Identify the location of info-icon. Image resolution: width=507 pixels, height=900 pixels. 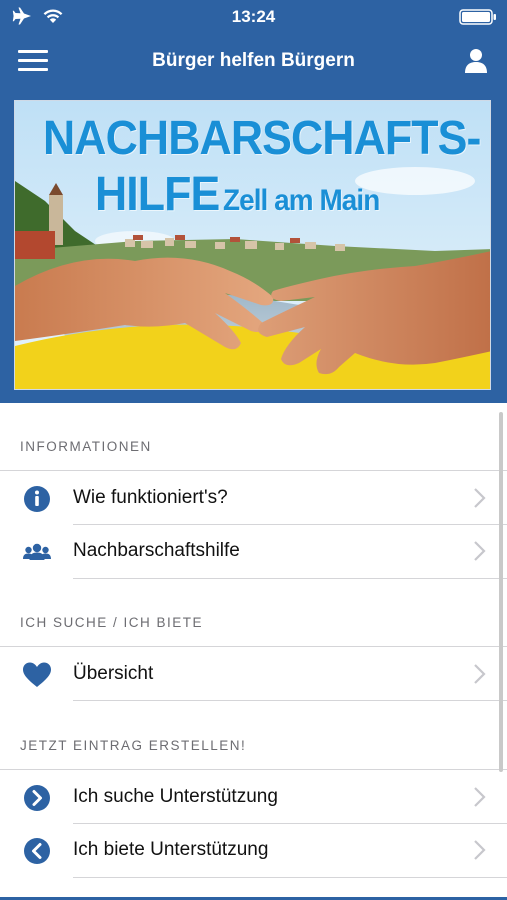
(37, 499).